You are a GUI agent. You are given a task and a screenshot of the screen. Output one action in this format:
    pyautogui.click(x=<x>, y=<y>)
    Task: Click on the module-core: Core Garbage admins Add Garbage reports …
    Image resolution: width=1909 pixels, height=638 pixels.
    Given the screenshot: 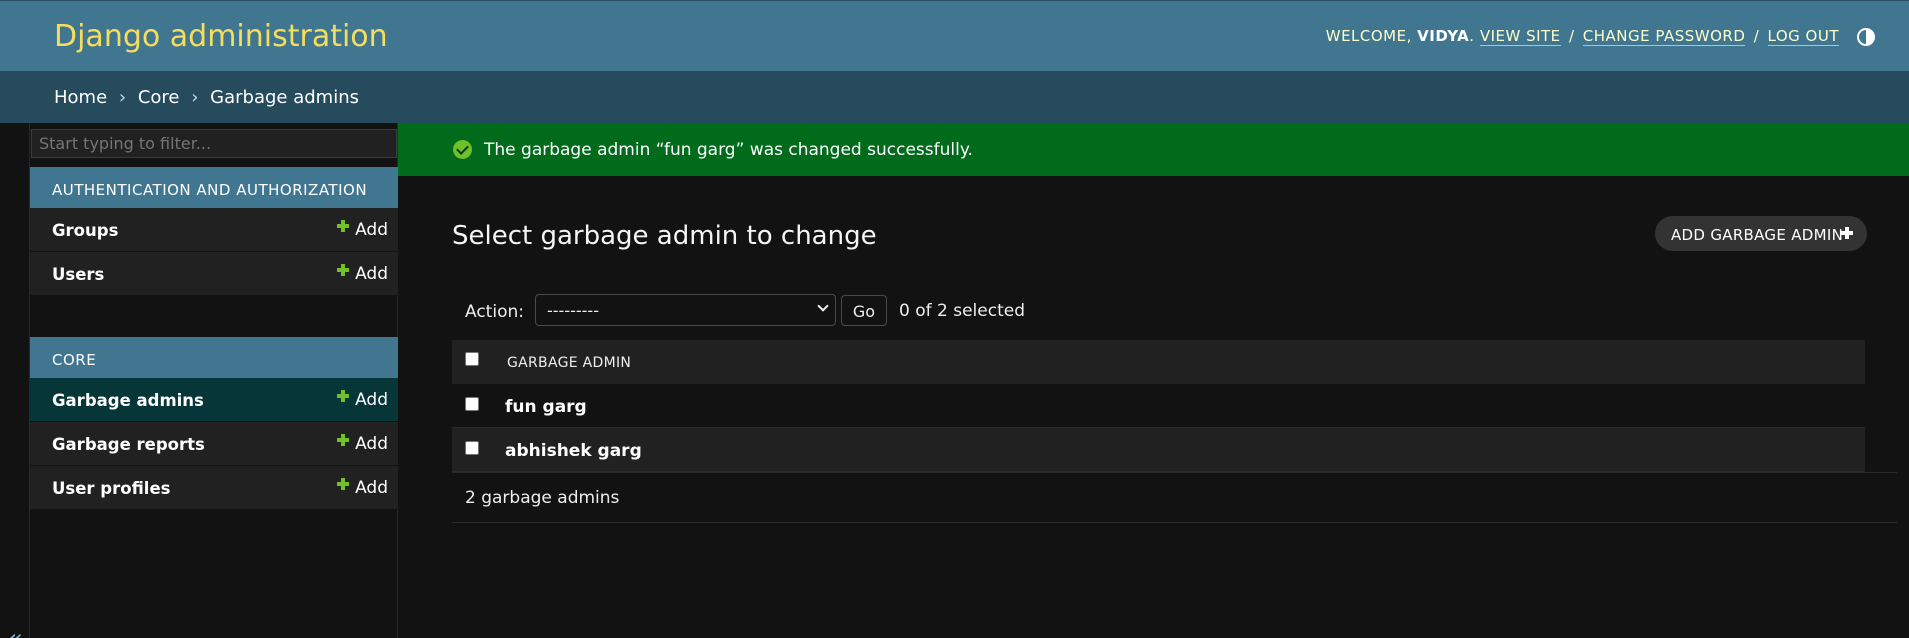 What is the action you would take?
    pyautogui.click(x=214, y=423)
    